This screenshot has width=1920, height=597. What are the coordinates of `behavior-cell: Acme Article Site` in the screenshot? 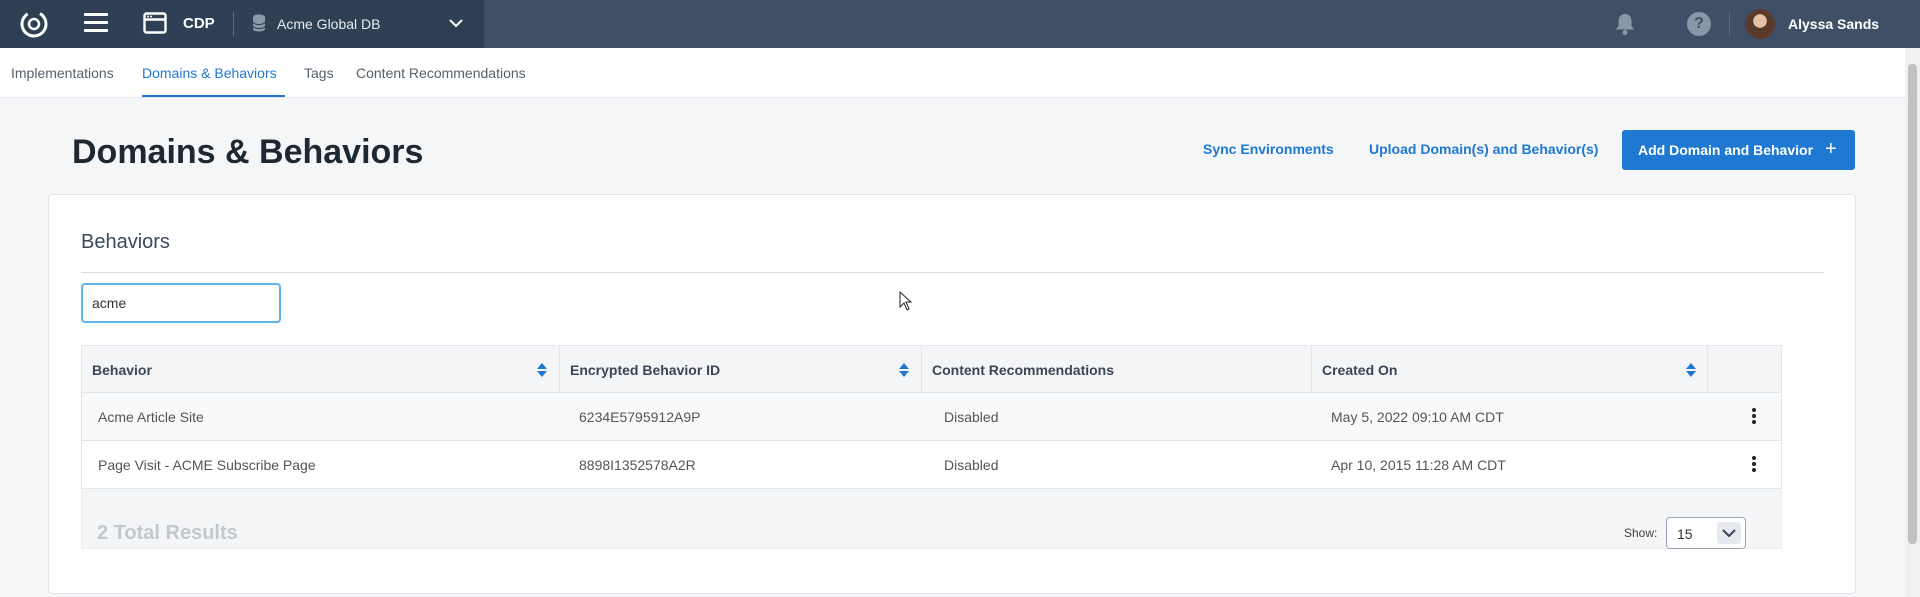 It's located at (151, 417).